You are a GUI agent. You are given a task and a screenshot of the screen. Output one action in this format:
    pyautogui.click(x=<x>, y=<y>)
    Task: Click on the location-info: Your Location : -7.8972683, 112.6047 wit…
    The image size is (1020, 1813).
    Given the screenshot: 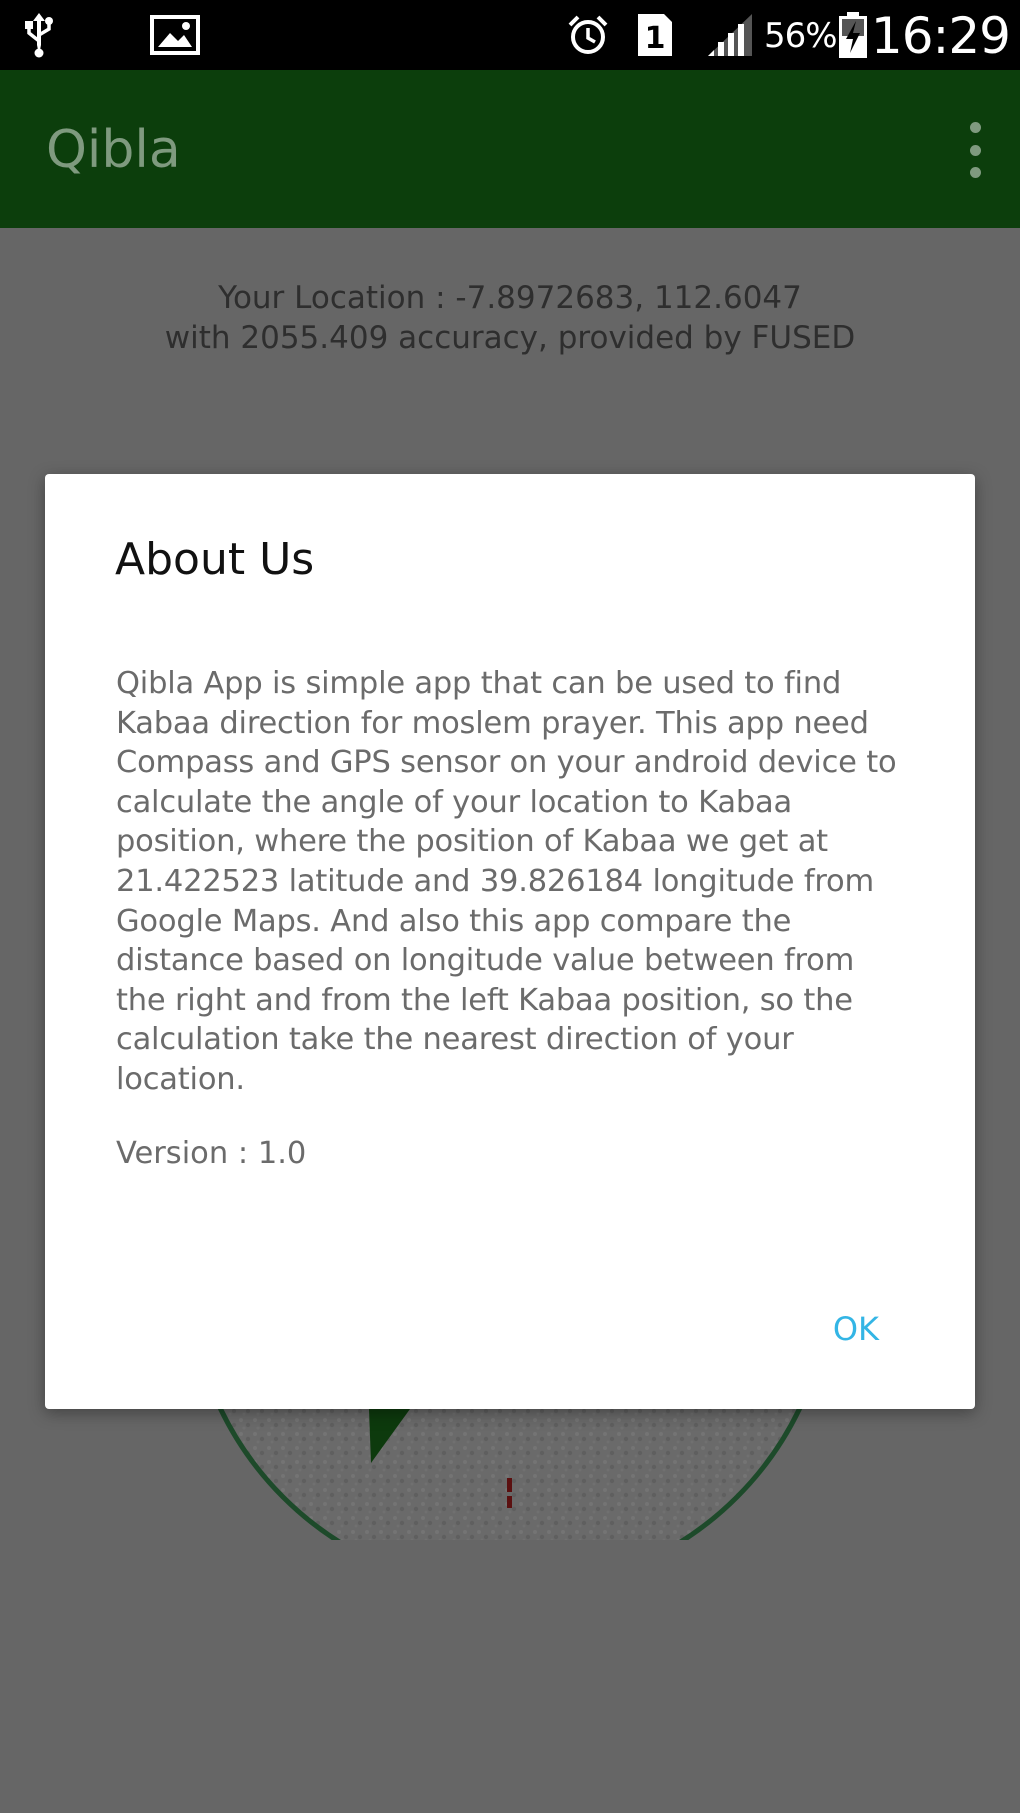 What is the action you would take?
    pyautogui.click(x=510, y=318)
    